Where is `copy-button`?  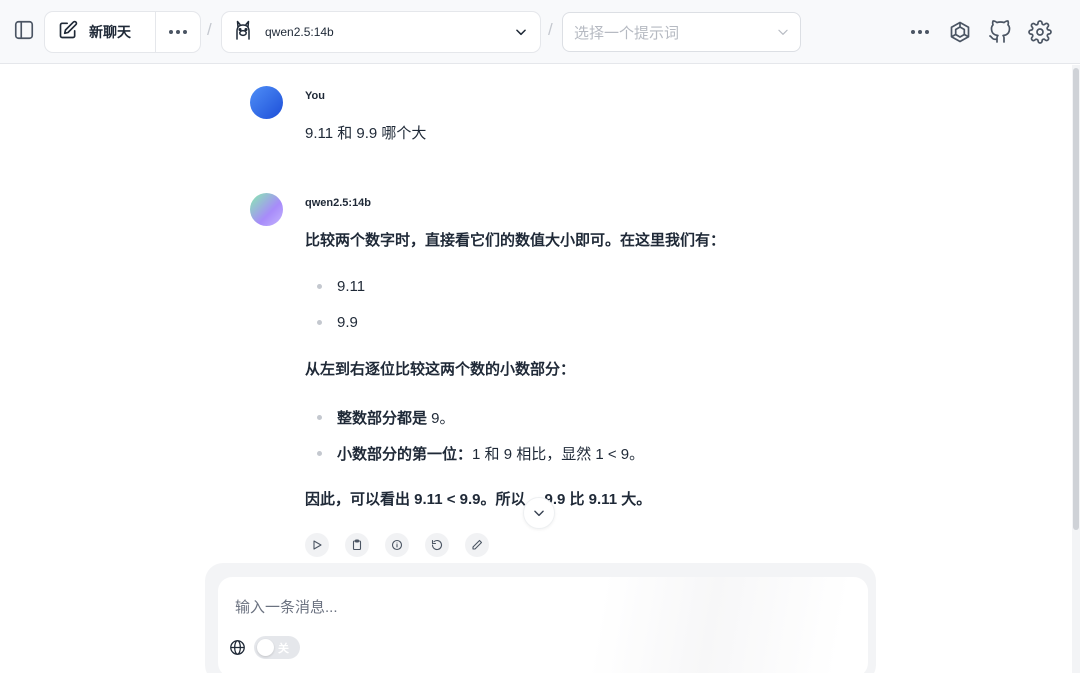 copy-button is located at coordinates (357, 545).